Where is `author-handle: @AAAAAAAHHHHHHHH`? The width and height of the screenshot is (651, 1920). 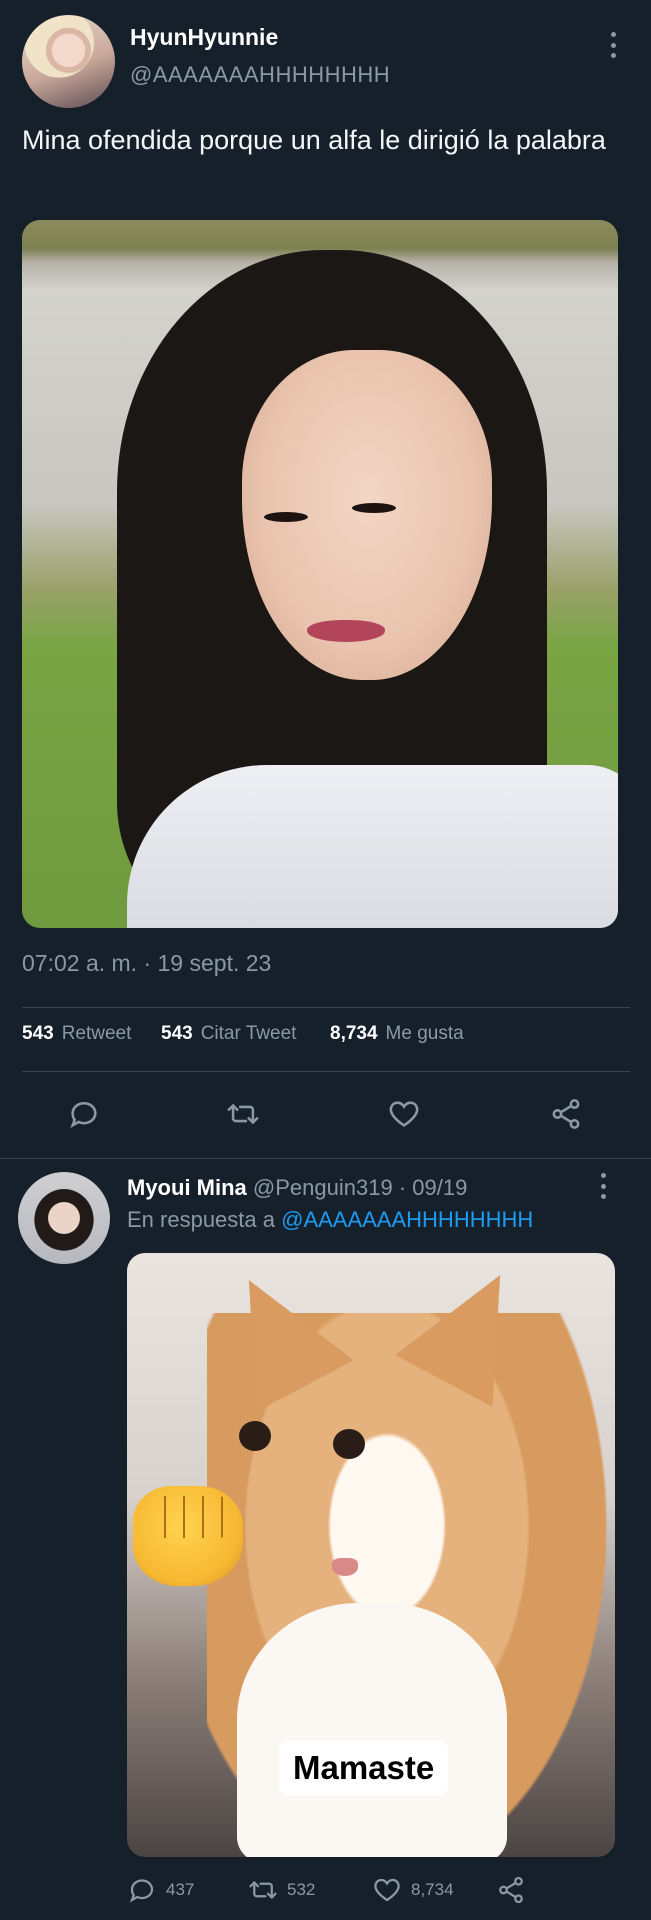
author-handle: @AAAAAAAHHHHHHHH is located at coordinates (260, 75).